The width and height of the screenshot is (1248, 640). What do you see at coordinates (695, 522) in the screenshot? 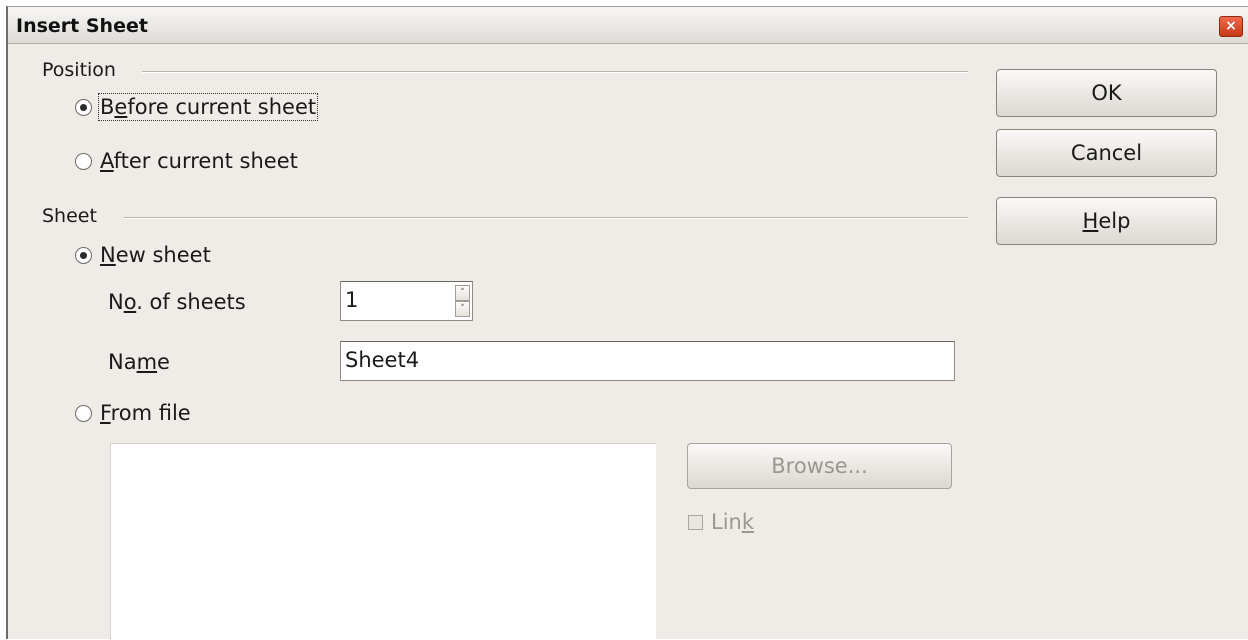
I see `checkbox-icon` at bounding box center [695, 522].